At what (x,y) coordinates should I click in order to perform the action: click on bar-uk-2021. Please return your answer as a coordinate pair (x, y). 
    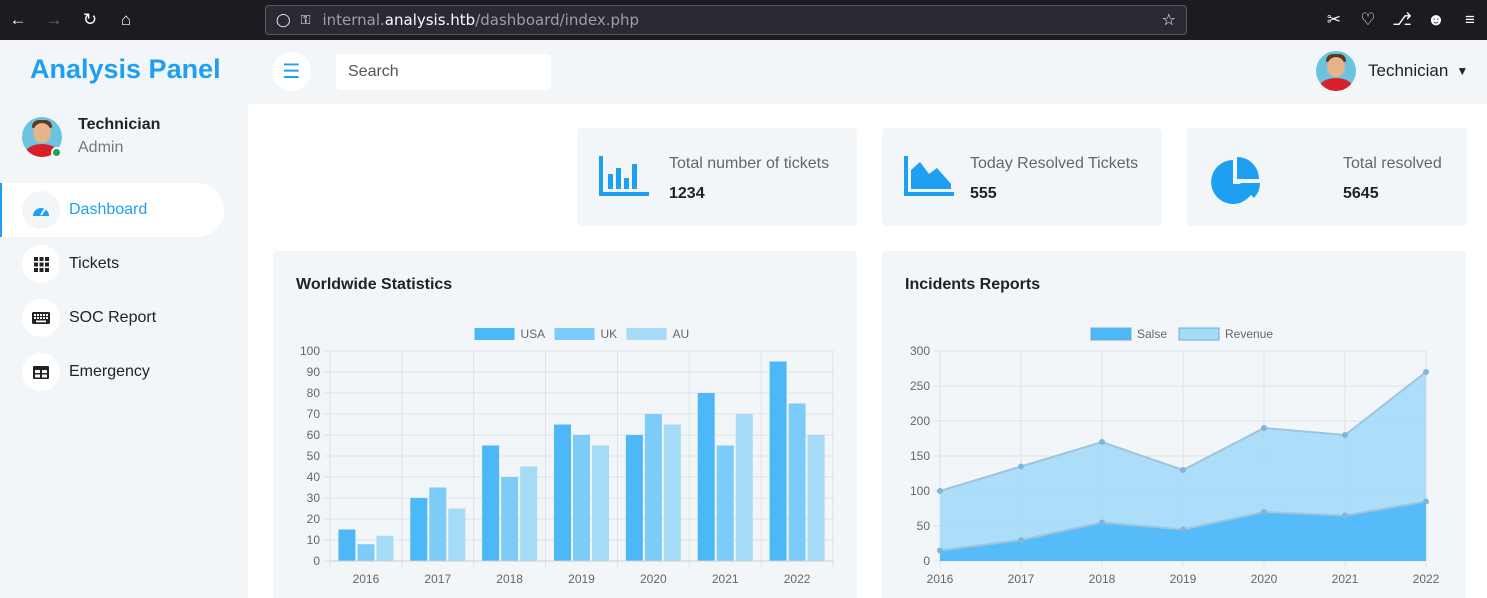
    Looking at the image, I should click on (725, 503).